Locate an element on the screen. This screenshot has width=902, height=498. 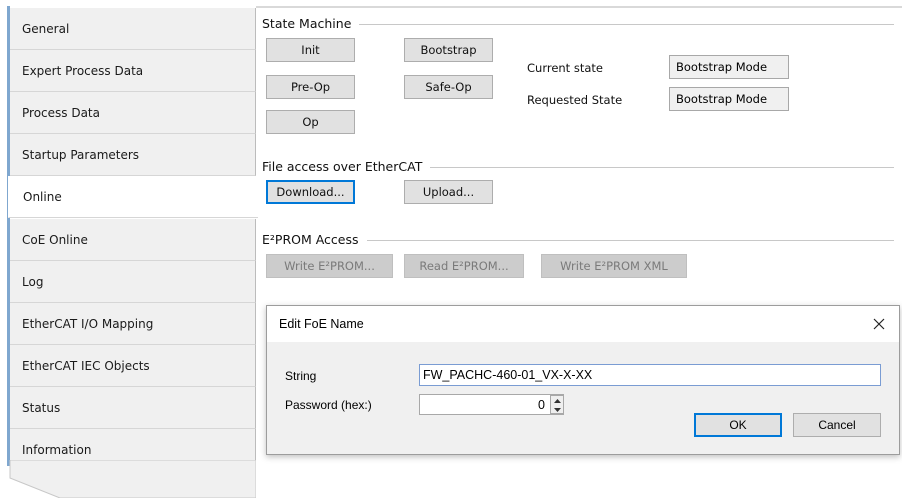
current-state-value: Bootstrap Mode is located at coordinates (729, 67).